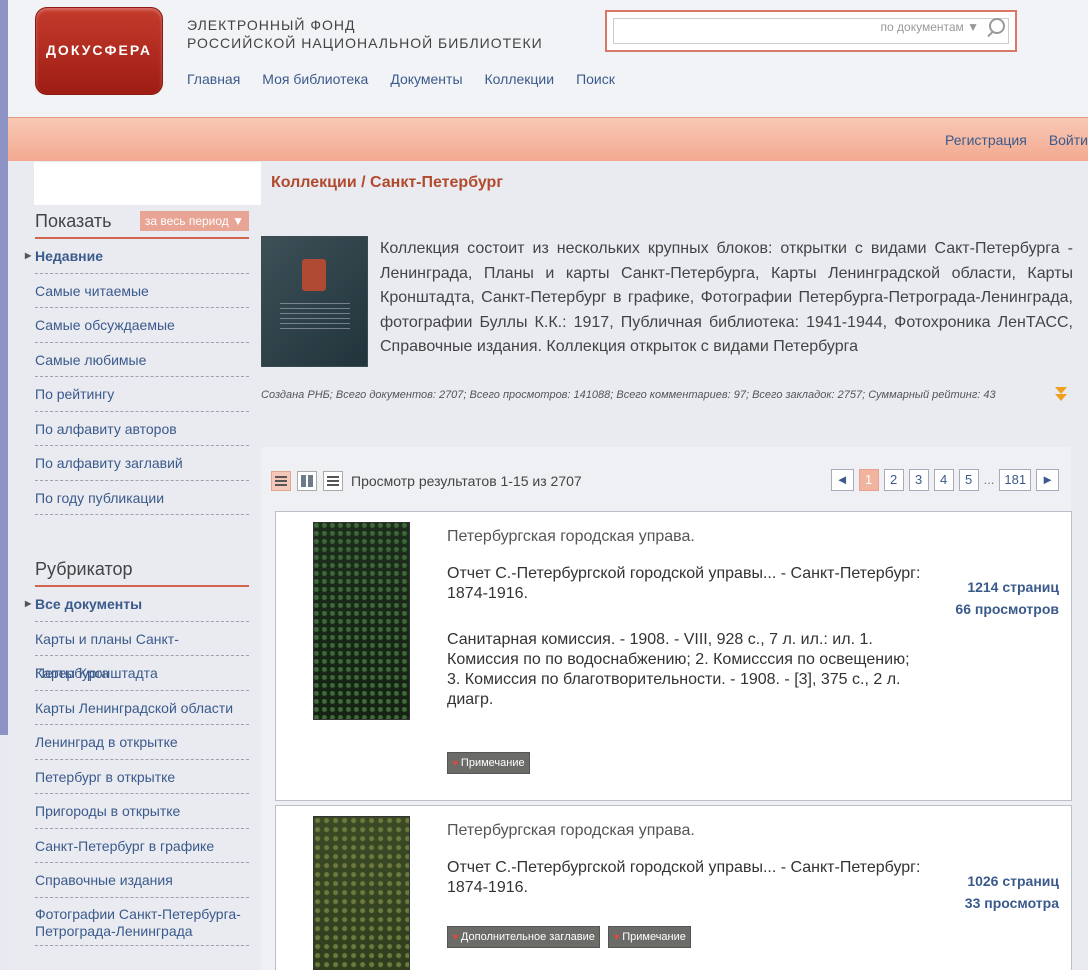  What do you see at coordinates (1007, 598) in the screenshot?
I see `result-meta: 1214 страниц 66 просмотров` at bounding box center [1007, 598].